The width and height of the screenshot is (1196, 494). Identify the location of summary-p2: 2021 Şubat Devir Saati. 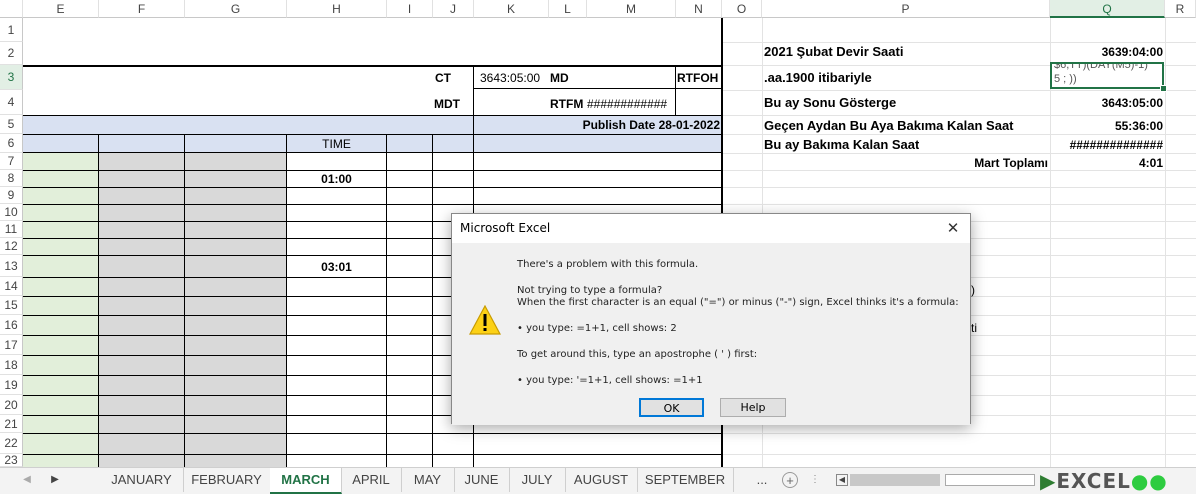
(833, 52).